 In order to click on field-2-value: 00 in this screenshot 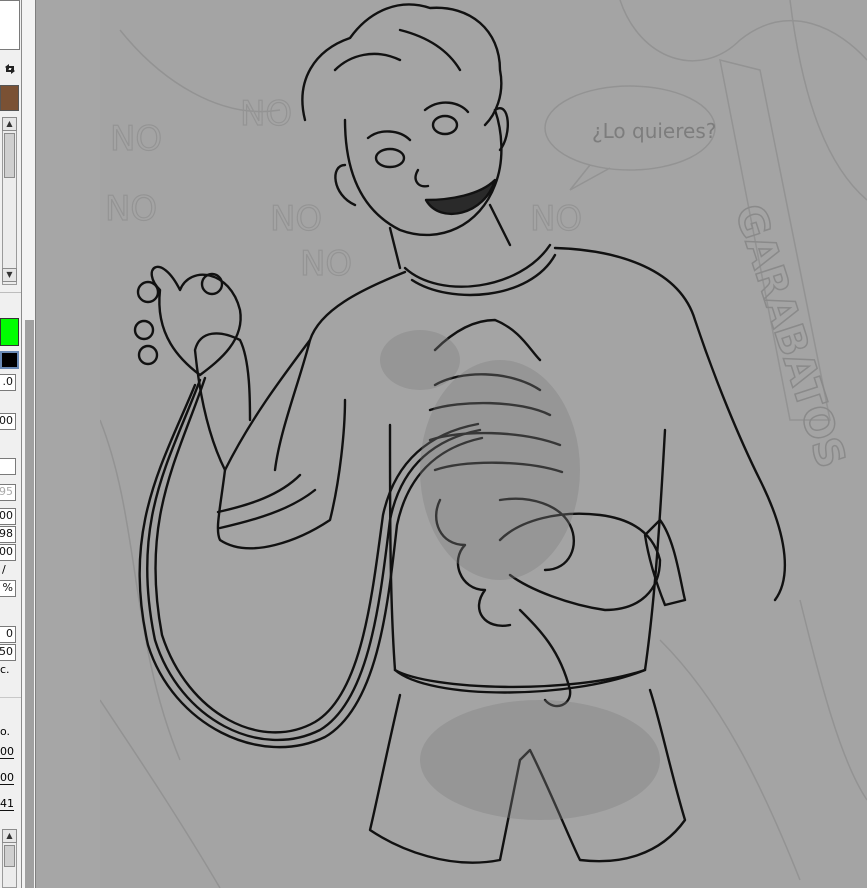, I will do `click(6, 420)`.